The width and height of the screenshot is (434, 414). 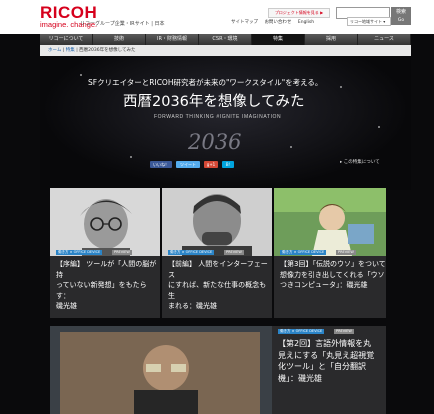 I want to click on article-title-line: 【序編】 ツールが「人間の脳が持, so click(x=106, y=269).